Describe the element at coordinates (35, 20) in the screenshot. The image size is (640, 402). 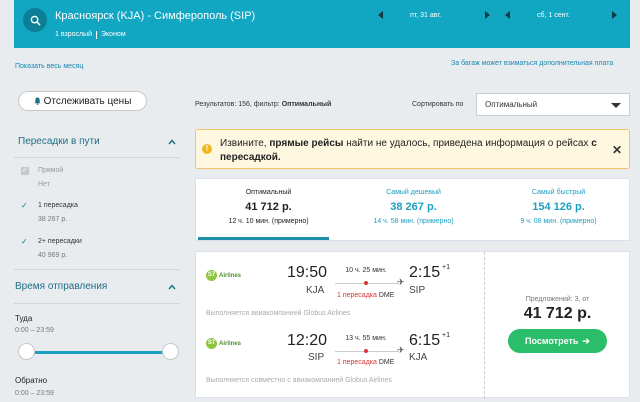
I see `search-icon` at that location.